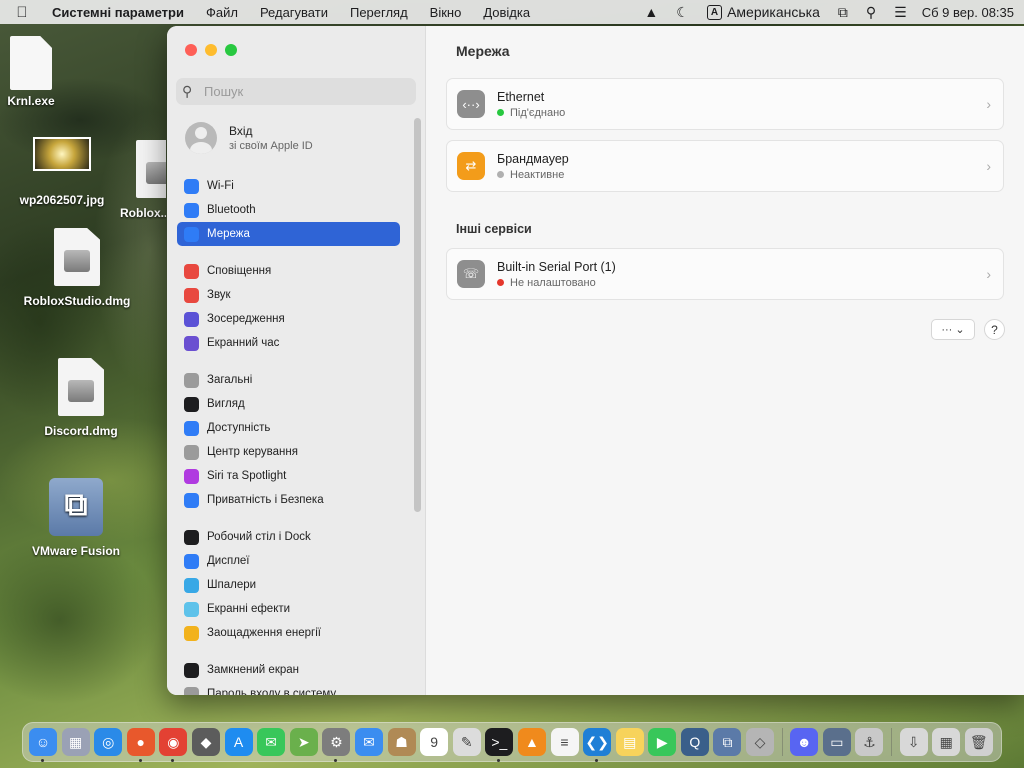  What do you see at coordinates (76, 518) in the screenshot?
I see `desktop-icon-vmware: VMware Fusion` at bounding box center [76, 518].